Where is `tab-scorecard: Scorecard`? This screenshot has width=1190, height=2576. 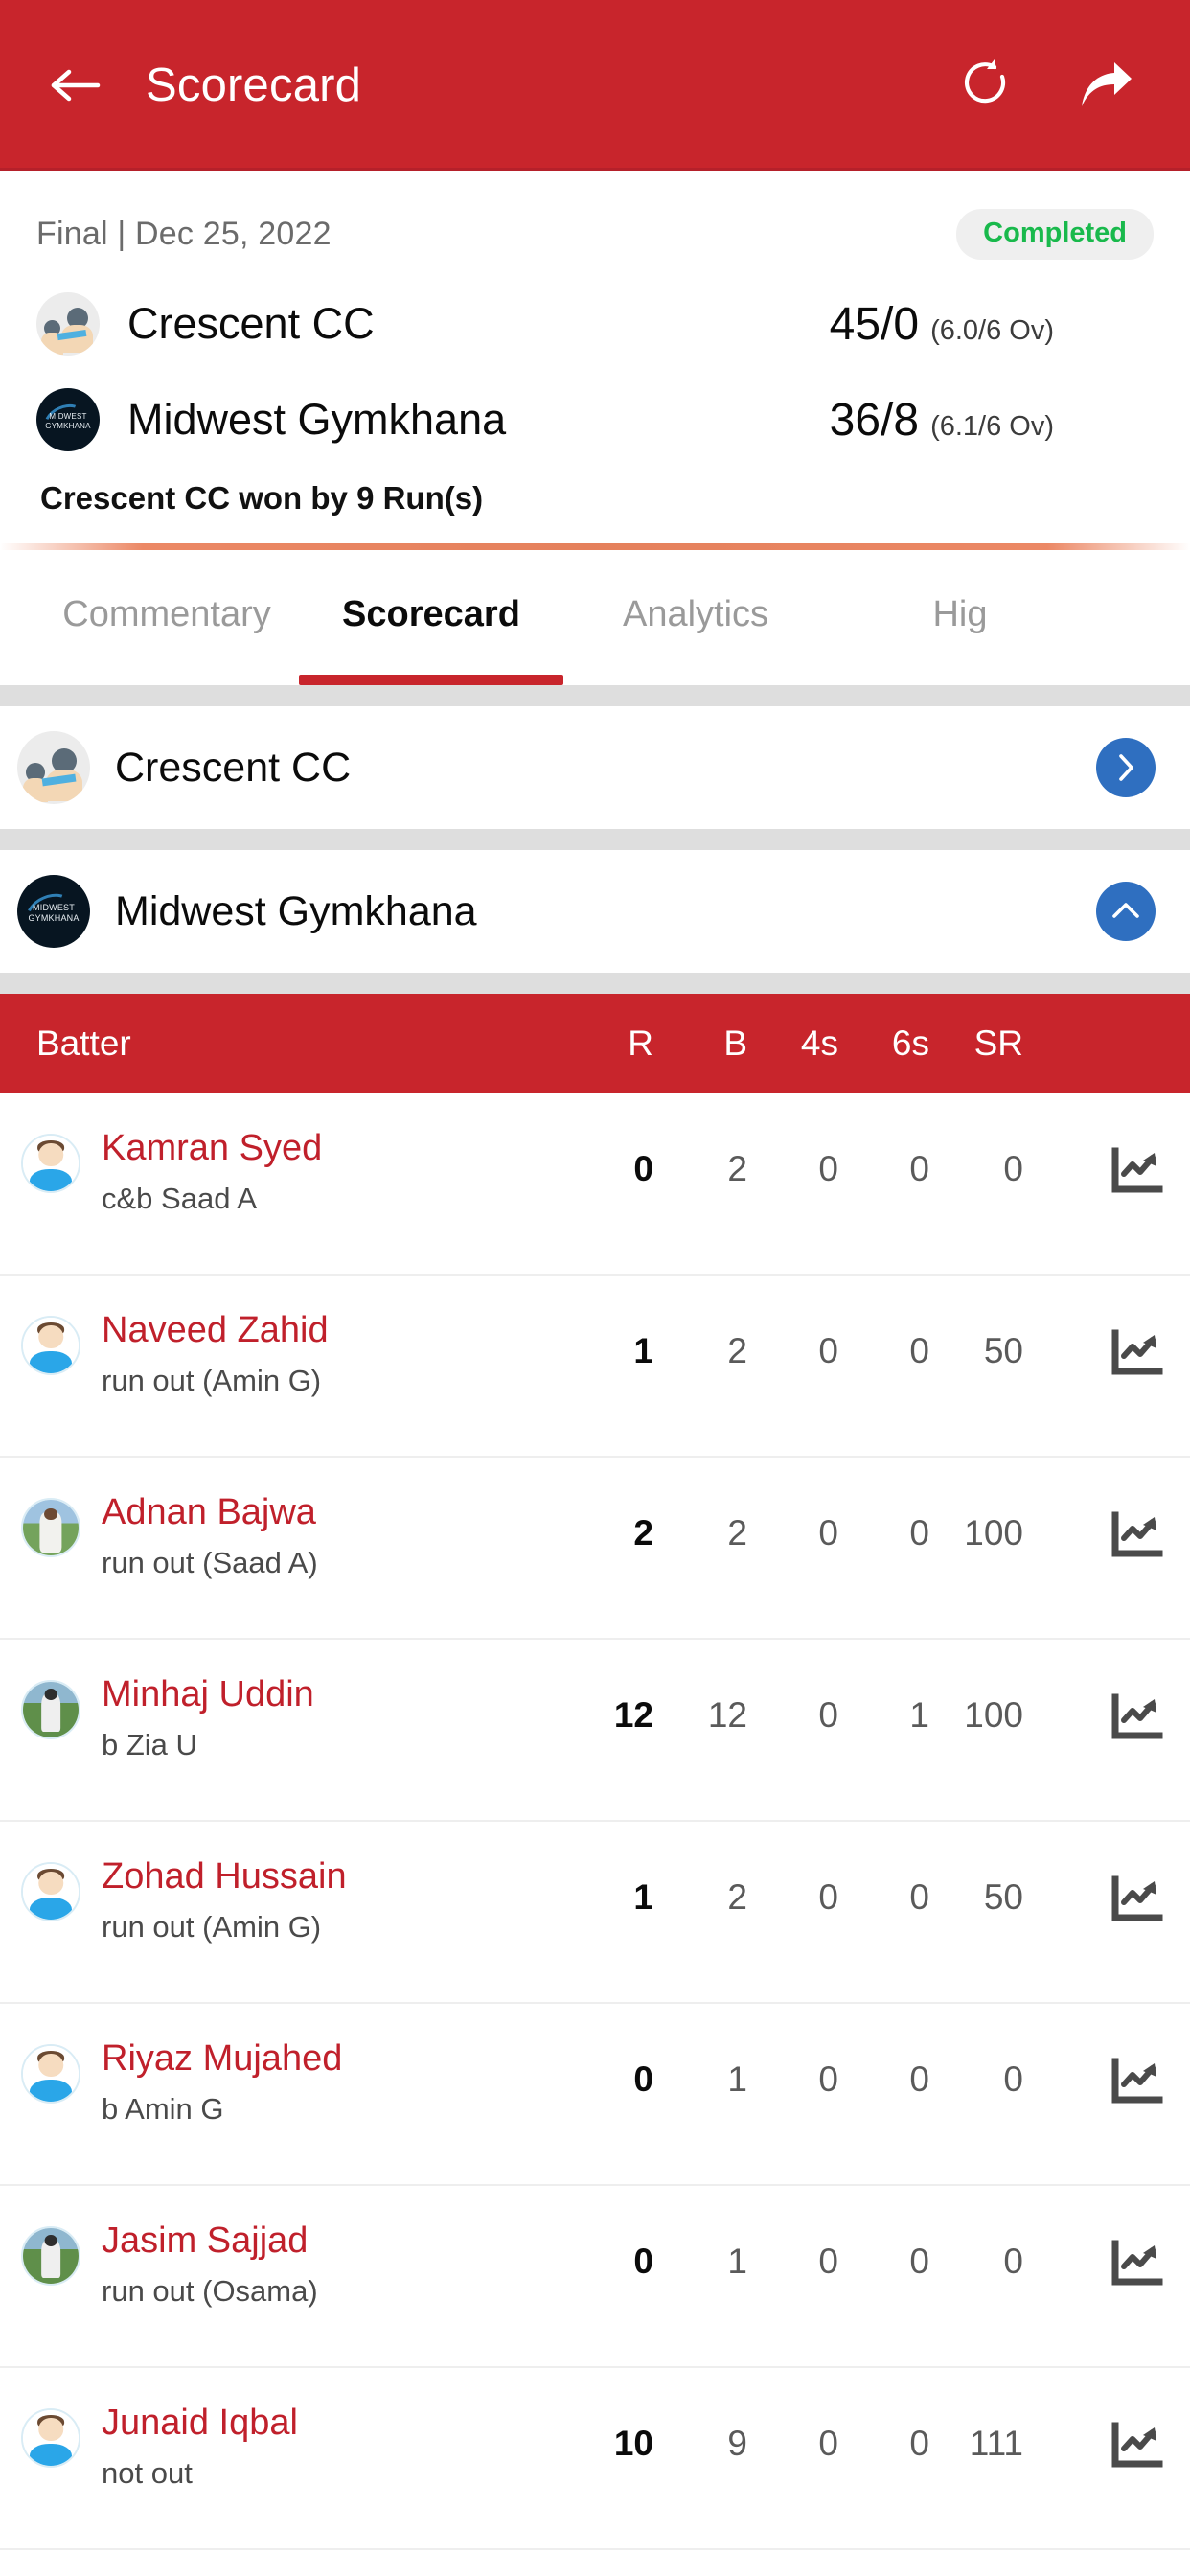
tab-scorecard: Scorecard is located at coordinates (431, 614).